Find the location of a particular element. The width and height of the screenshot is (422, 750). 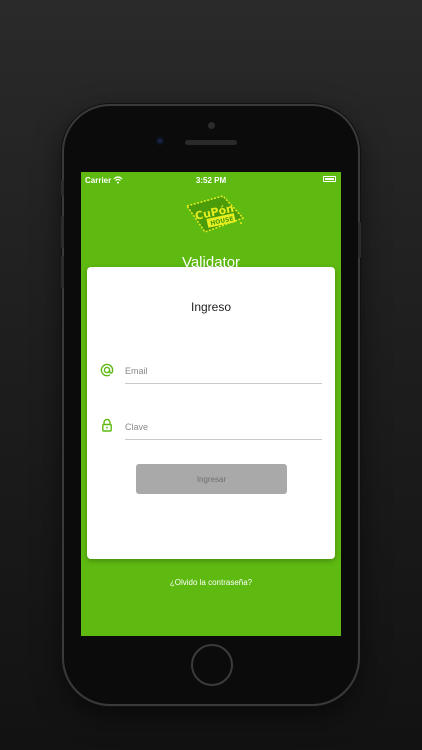

at-sign-icon is located at coordinates (107, 370).